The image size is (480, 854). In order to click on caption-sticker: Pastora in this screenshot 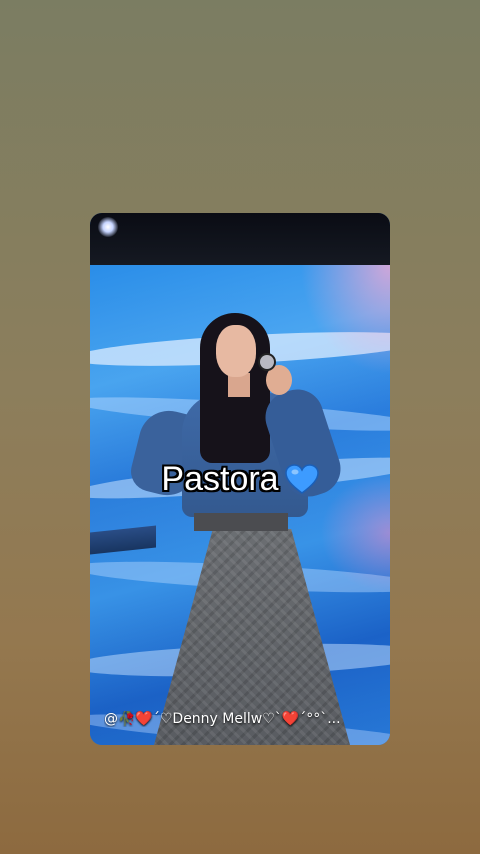, I will do `click(240, 479)`.